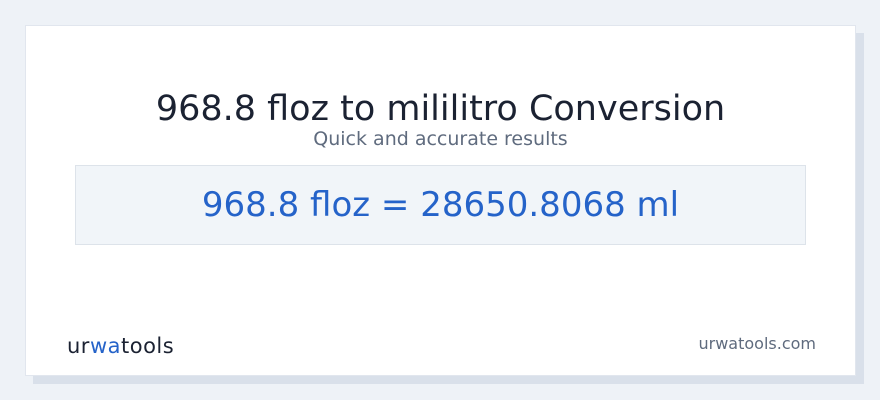 This screenshot has width=880, height=400. What do you see at coordinates (78, 346) in the screenshot?
I see `logo-text-start: ur` at bounding box center [78, 346].